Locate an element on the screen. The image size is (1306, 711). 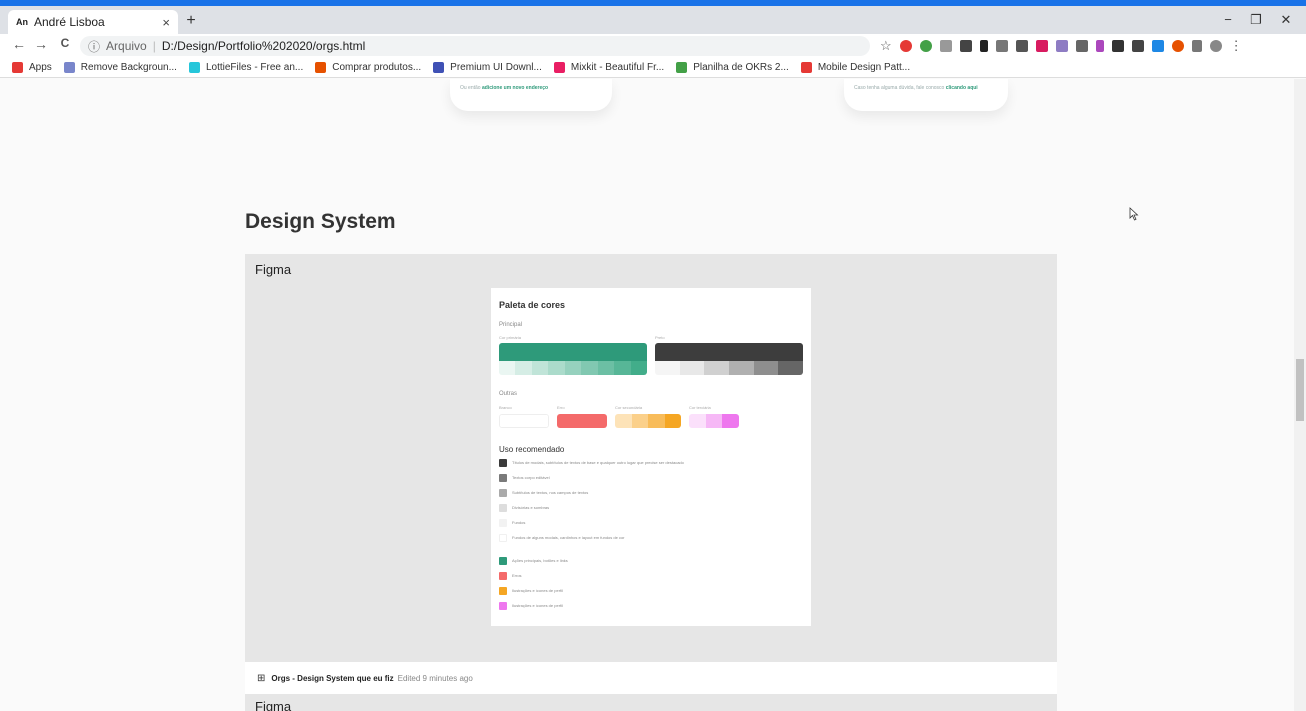
browser-menu-icon: ⋮ is located at coordinates (1236, 46).